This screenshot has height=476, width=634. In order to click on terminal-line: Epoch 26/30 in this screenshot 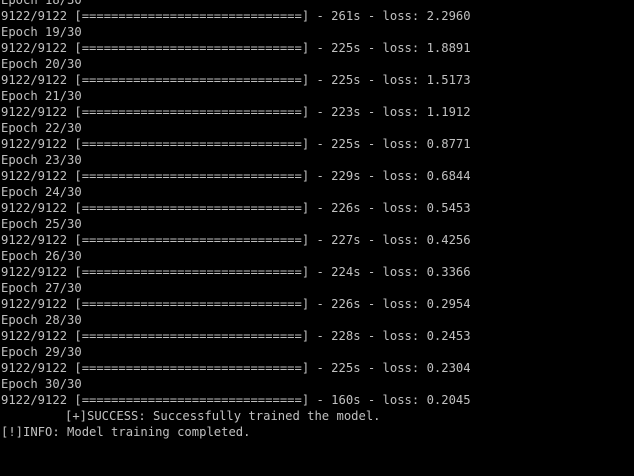, I will do `click(41, 256)`.